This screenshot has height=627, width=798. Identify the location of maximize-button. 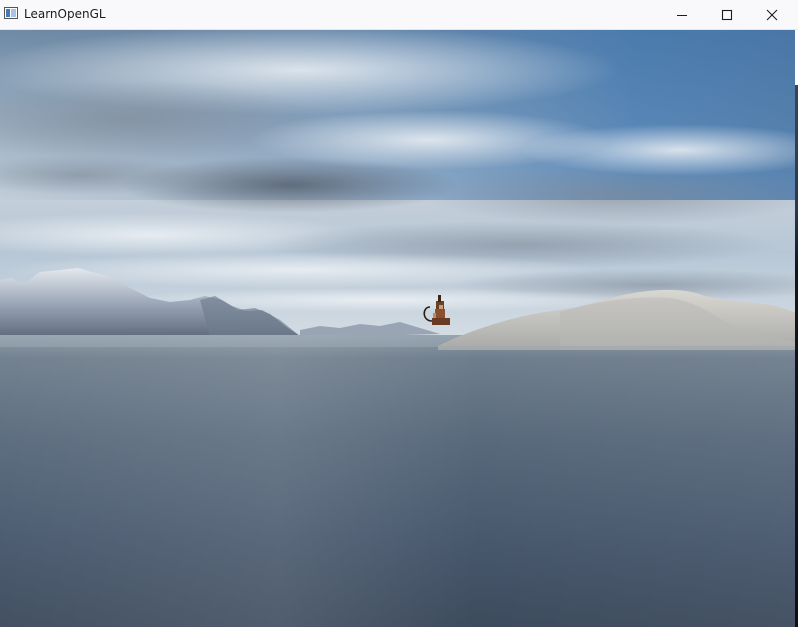
(727, 14).